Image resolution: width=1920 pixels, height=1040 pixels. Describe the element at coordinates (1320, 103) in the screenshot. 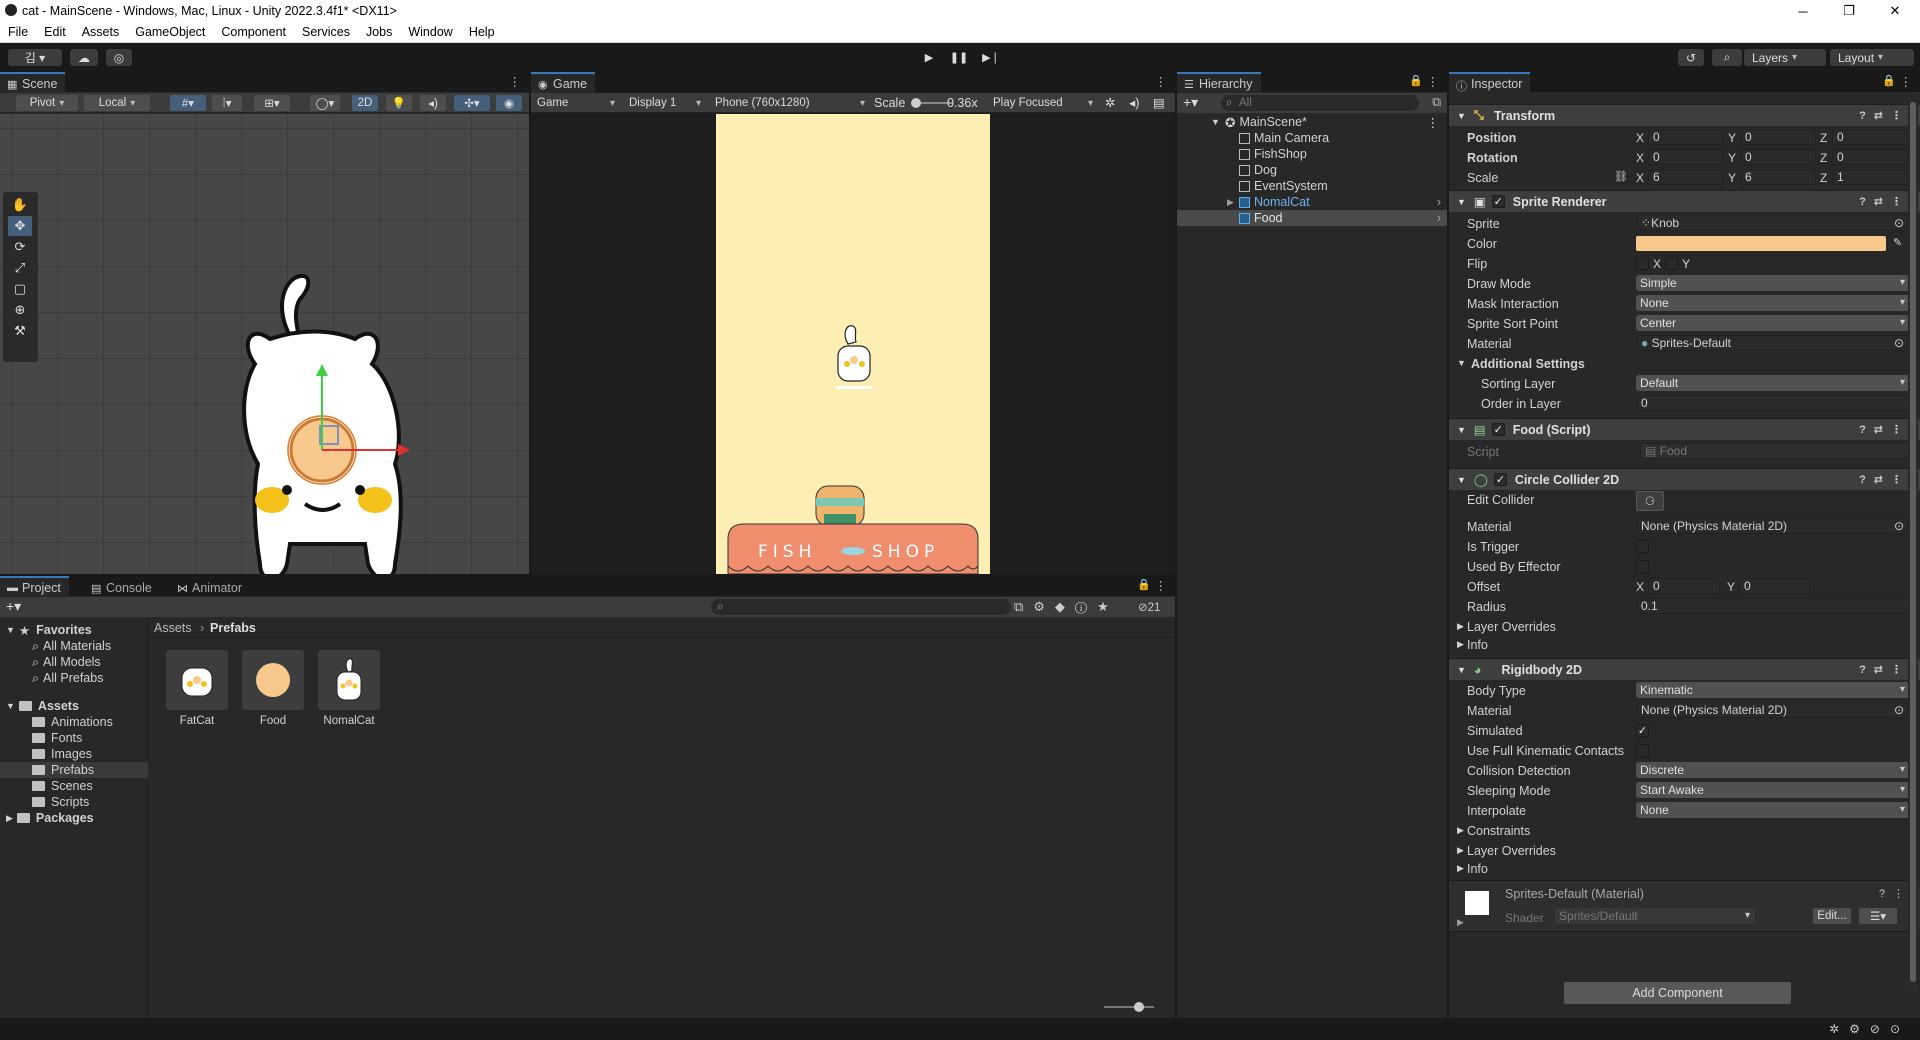

I see `hierarchy-search-input: All ⌕` at that location.